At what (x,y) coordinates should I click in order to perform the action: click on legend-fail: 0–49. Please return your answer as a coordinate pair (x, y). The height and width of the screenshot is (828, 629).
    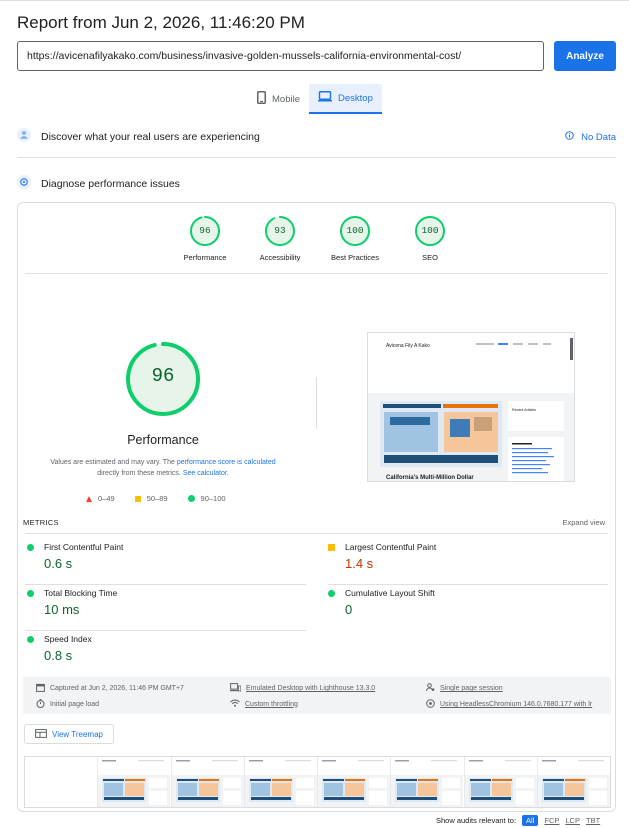
    Looking at the image, I should click on (100, 498).